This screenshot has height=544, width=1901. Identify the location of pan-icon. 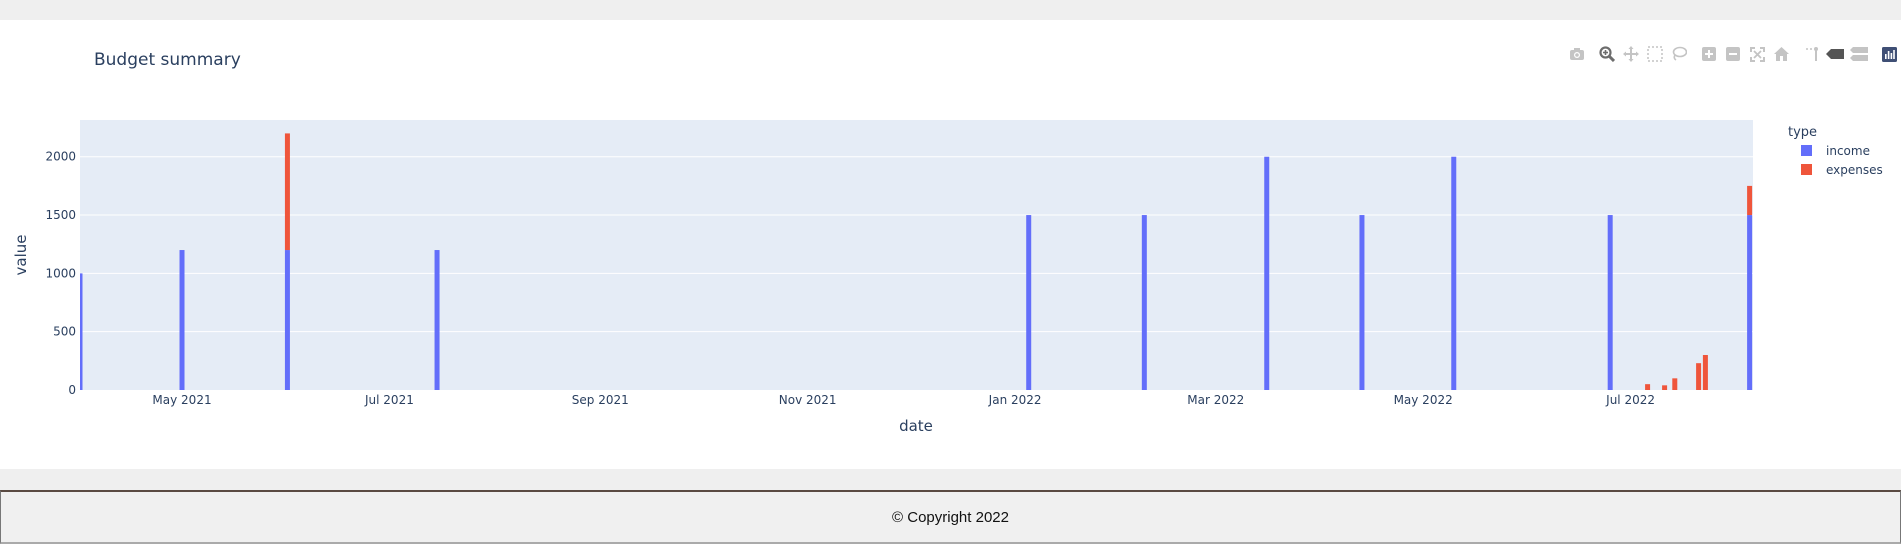
(1631, 54).